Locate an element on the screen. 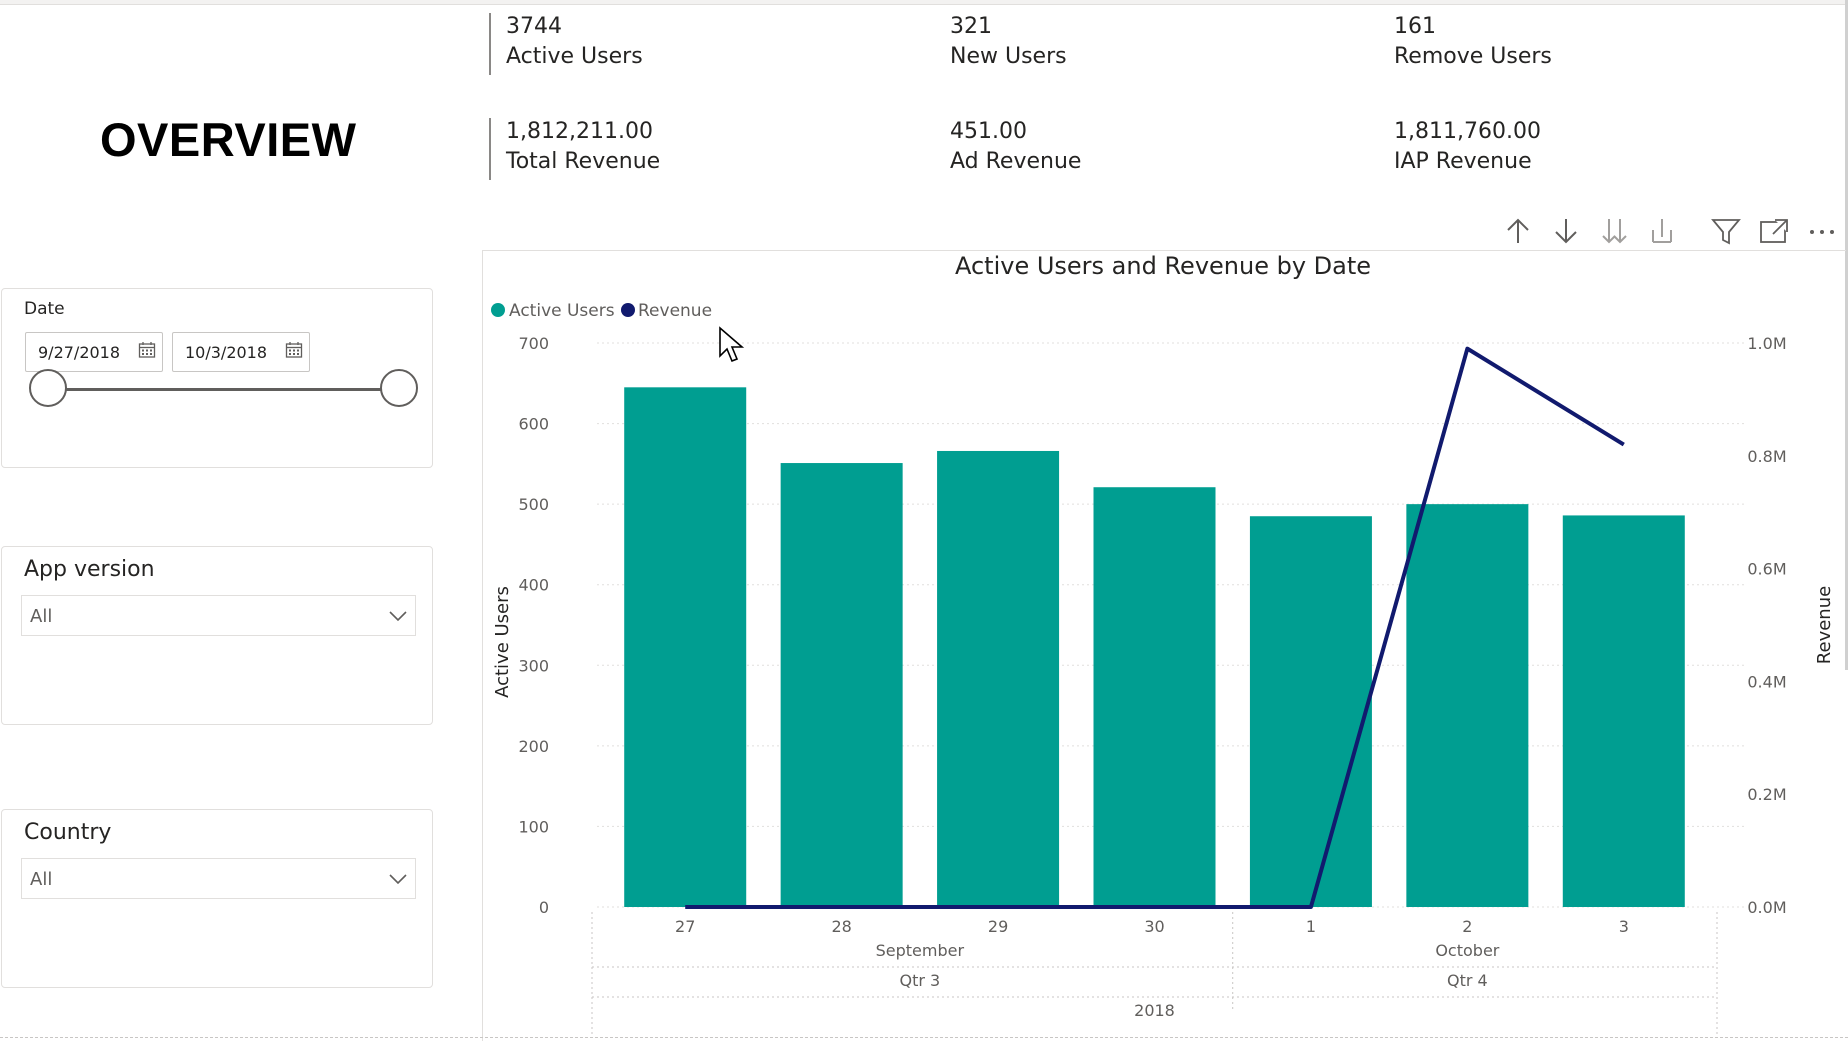  kpi-total-revenue: 1,812,211.00 Total Revenue is located at coordinates (583, 148).